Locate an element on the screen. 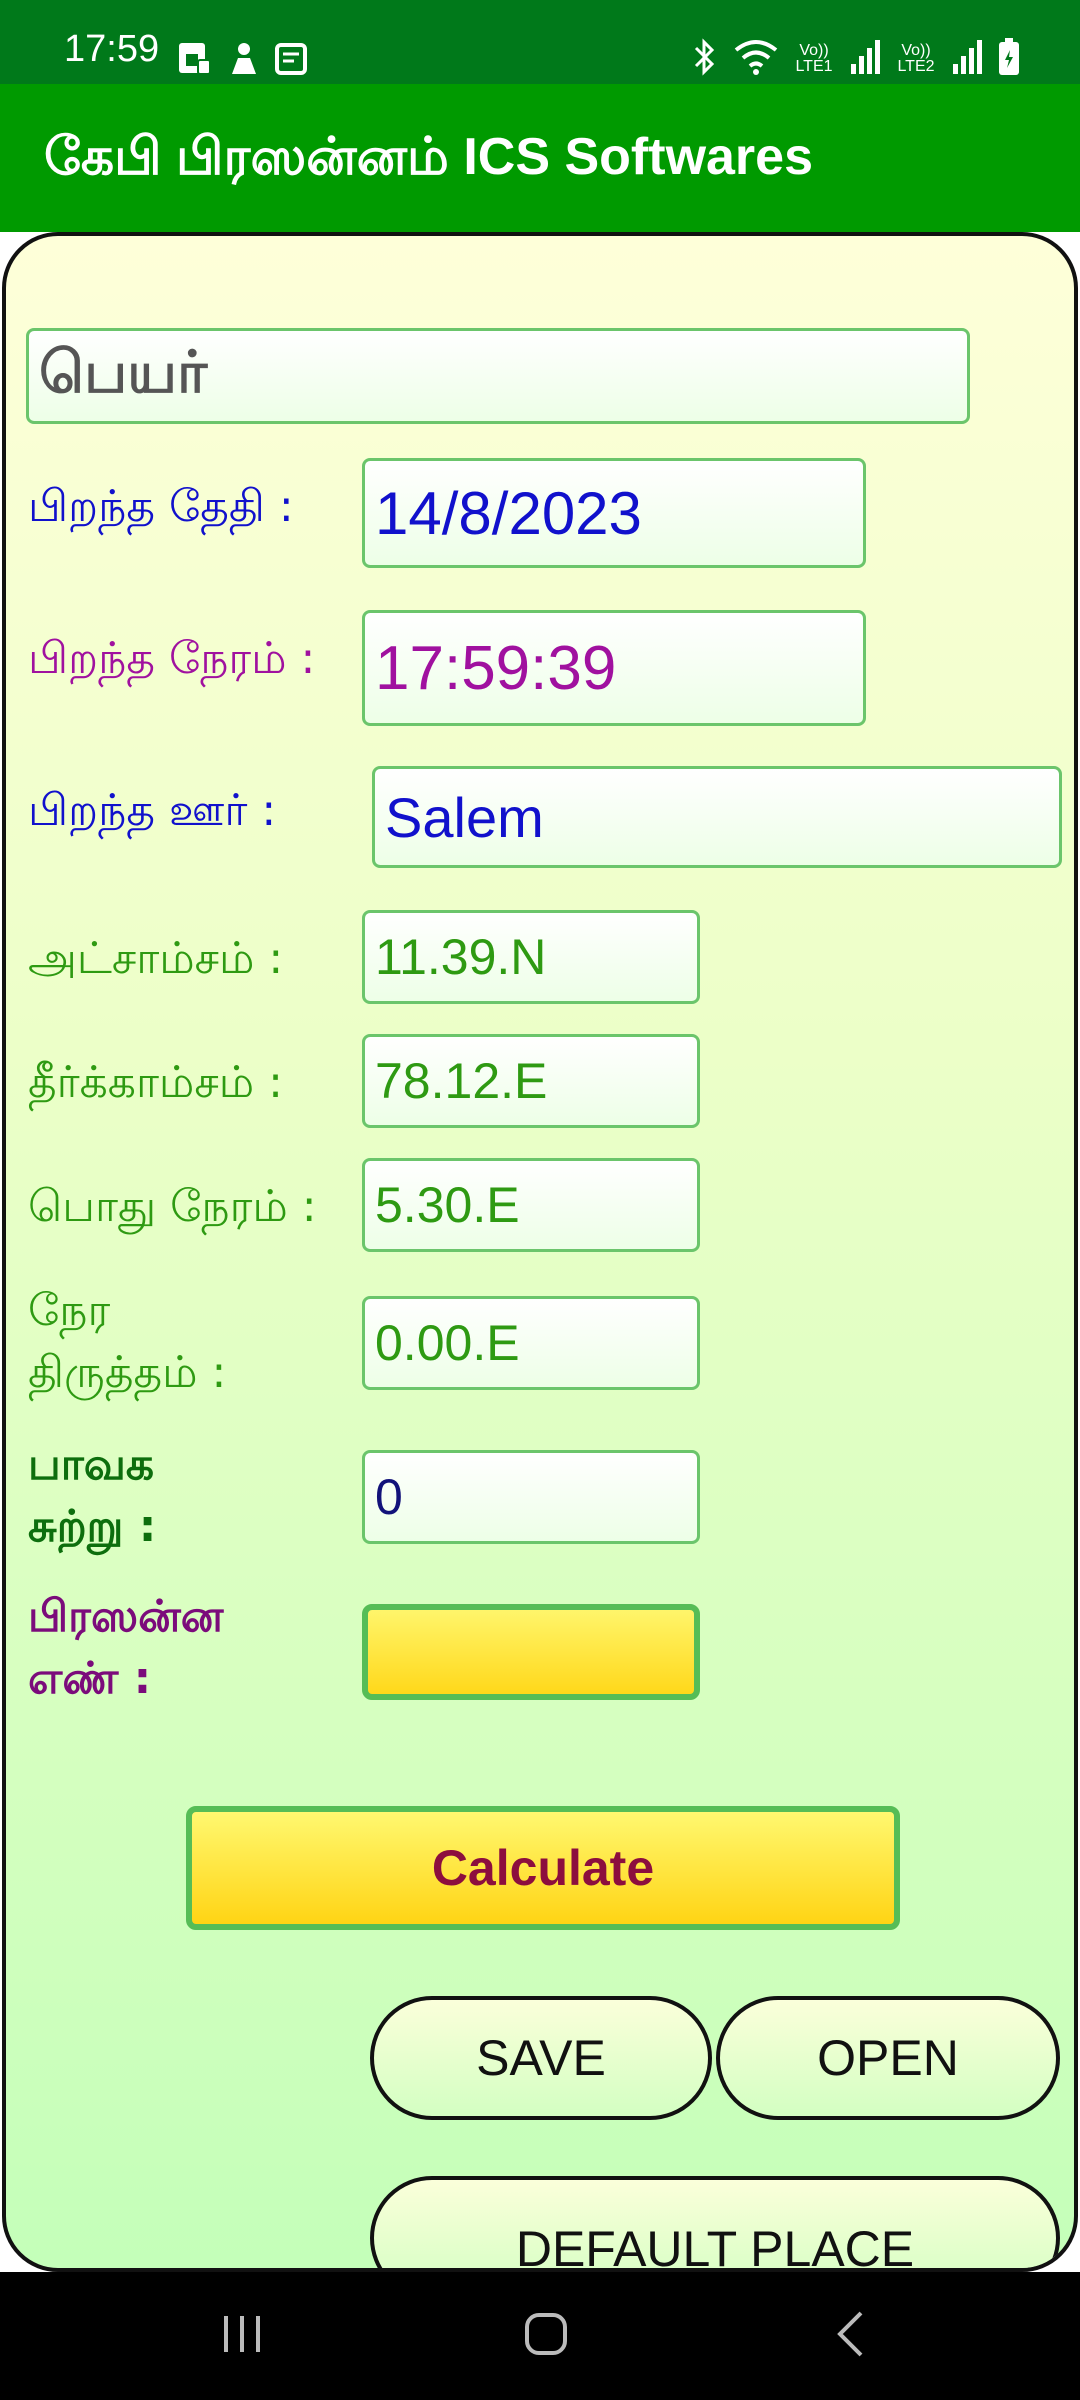  birth-date-field: 14/8/2023 is located at coordinates (614, 513).